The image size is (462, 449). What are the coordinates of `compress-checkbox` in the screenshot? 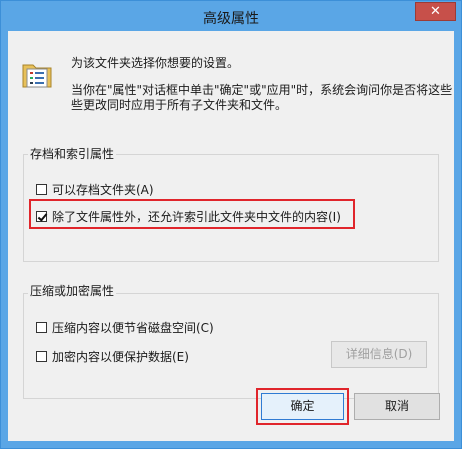 It's located at (41, 327).